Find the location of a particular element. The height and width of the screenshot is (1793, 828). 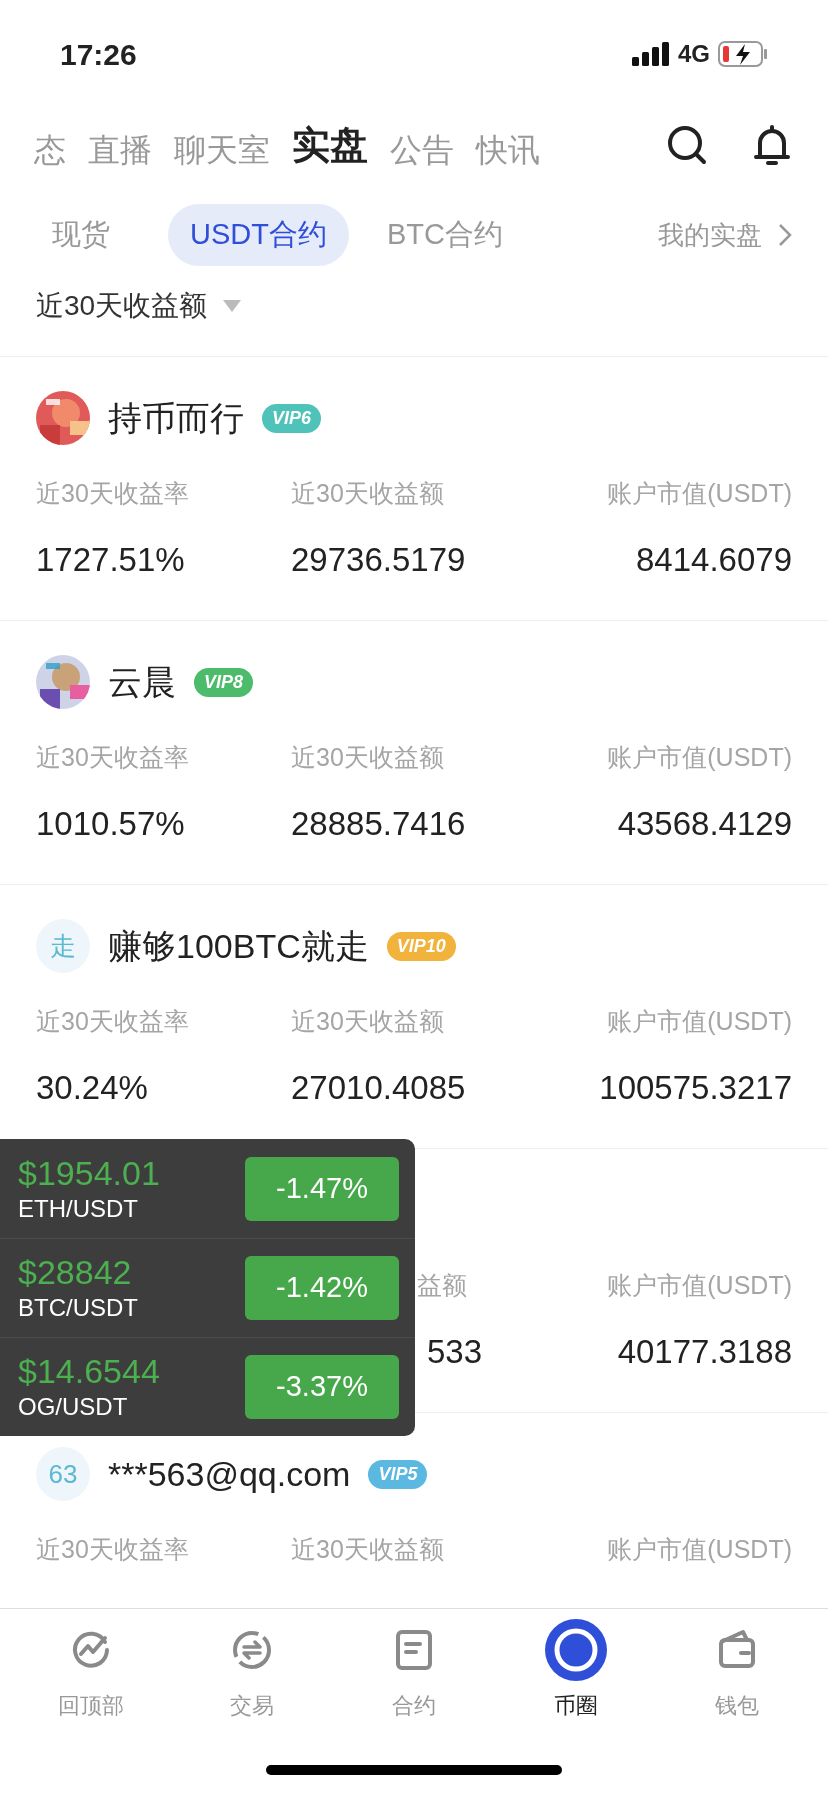

nav-tab: 合约 is located at coordinates (414, 1670).